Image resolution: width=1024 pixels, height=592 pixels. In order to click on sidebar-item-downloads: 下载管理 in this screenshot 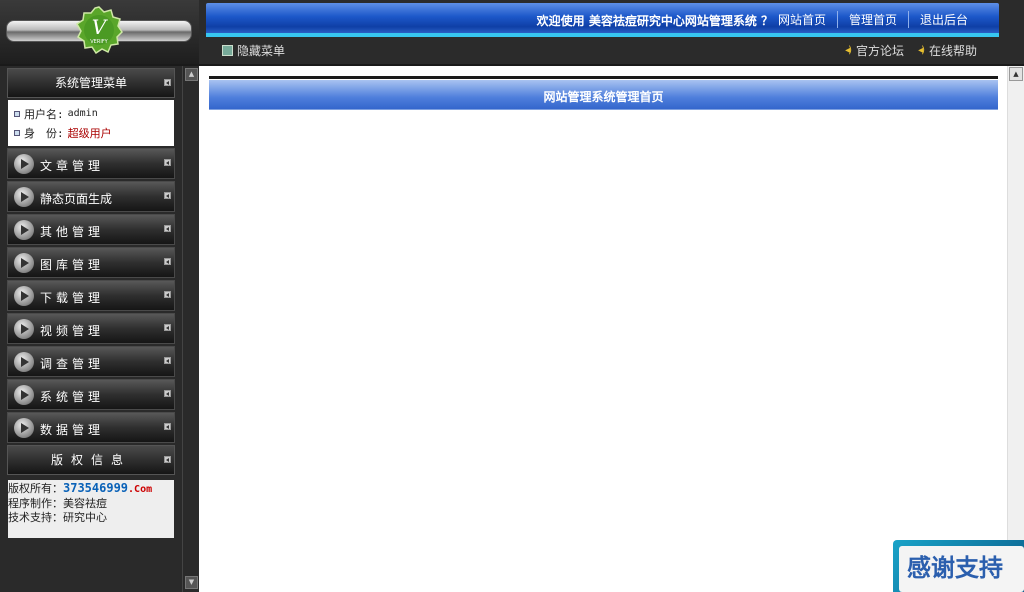, I will do `click(91, 295)`.